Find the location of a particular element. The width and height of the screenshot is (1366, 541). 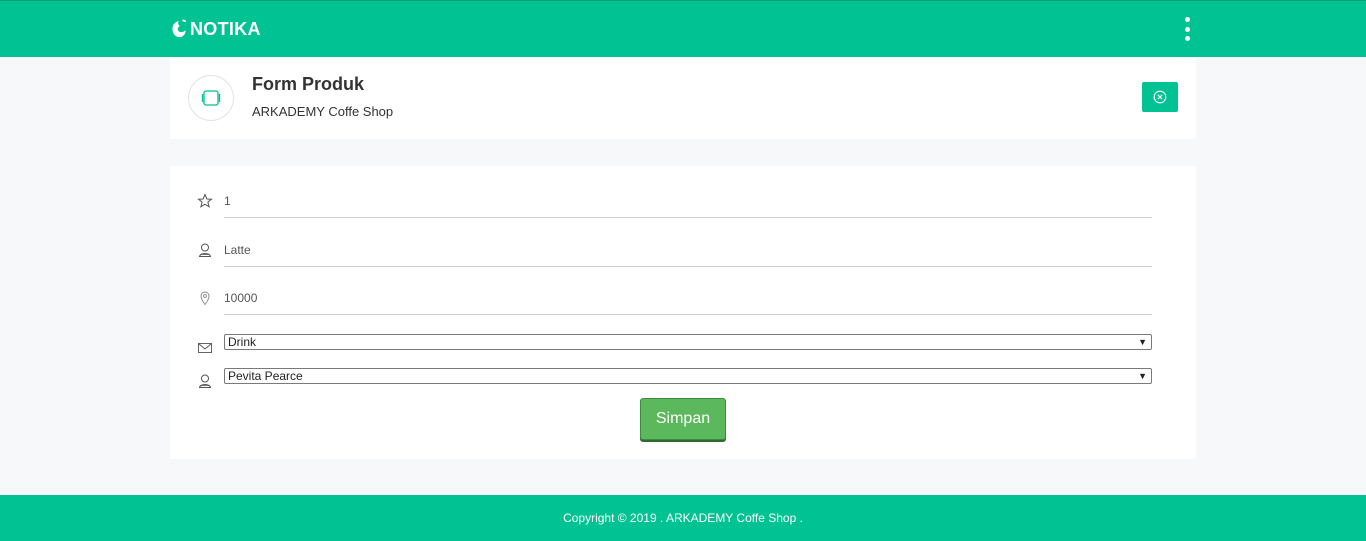

copyright-text: Copyright © 2019 . ARKADEMY Coffe Shop . is located at coordinates (683, 518).